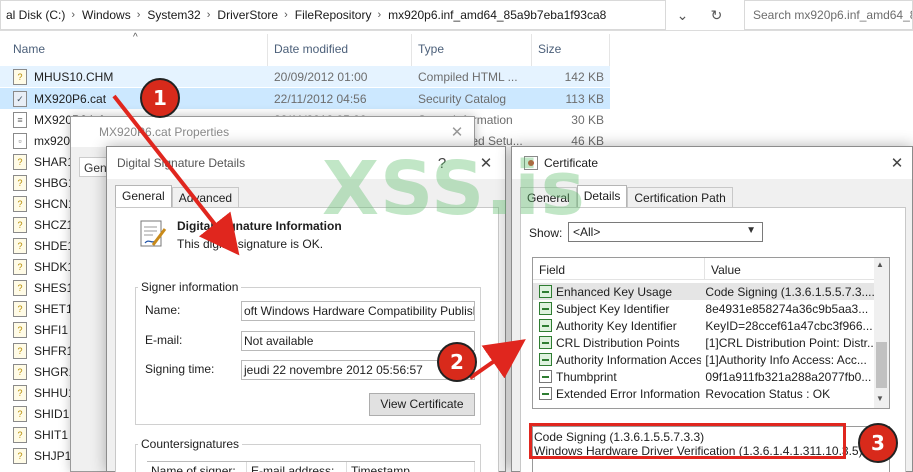 This screenshot has height=472, width=913. What do you see at coordinates (54, 287) in the screenshot?
I see `file-name: SHES1` at bounding box center [54, 287].